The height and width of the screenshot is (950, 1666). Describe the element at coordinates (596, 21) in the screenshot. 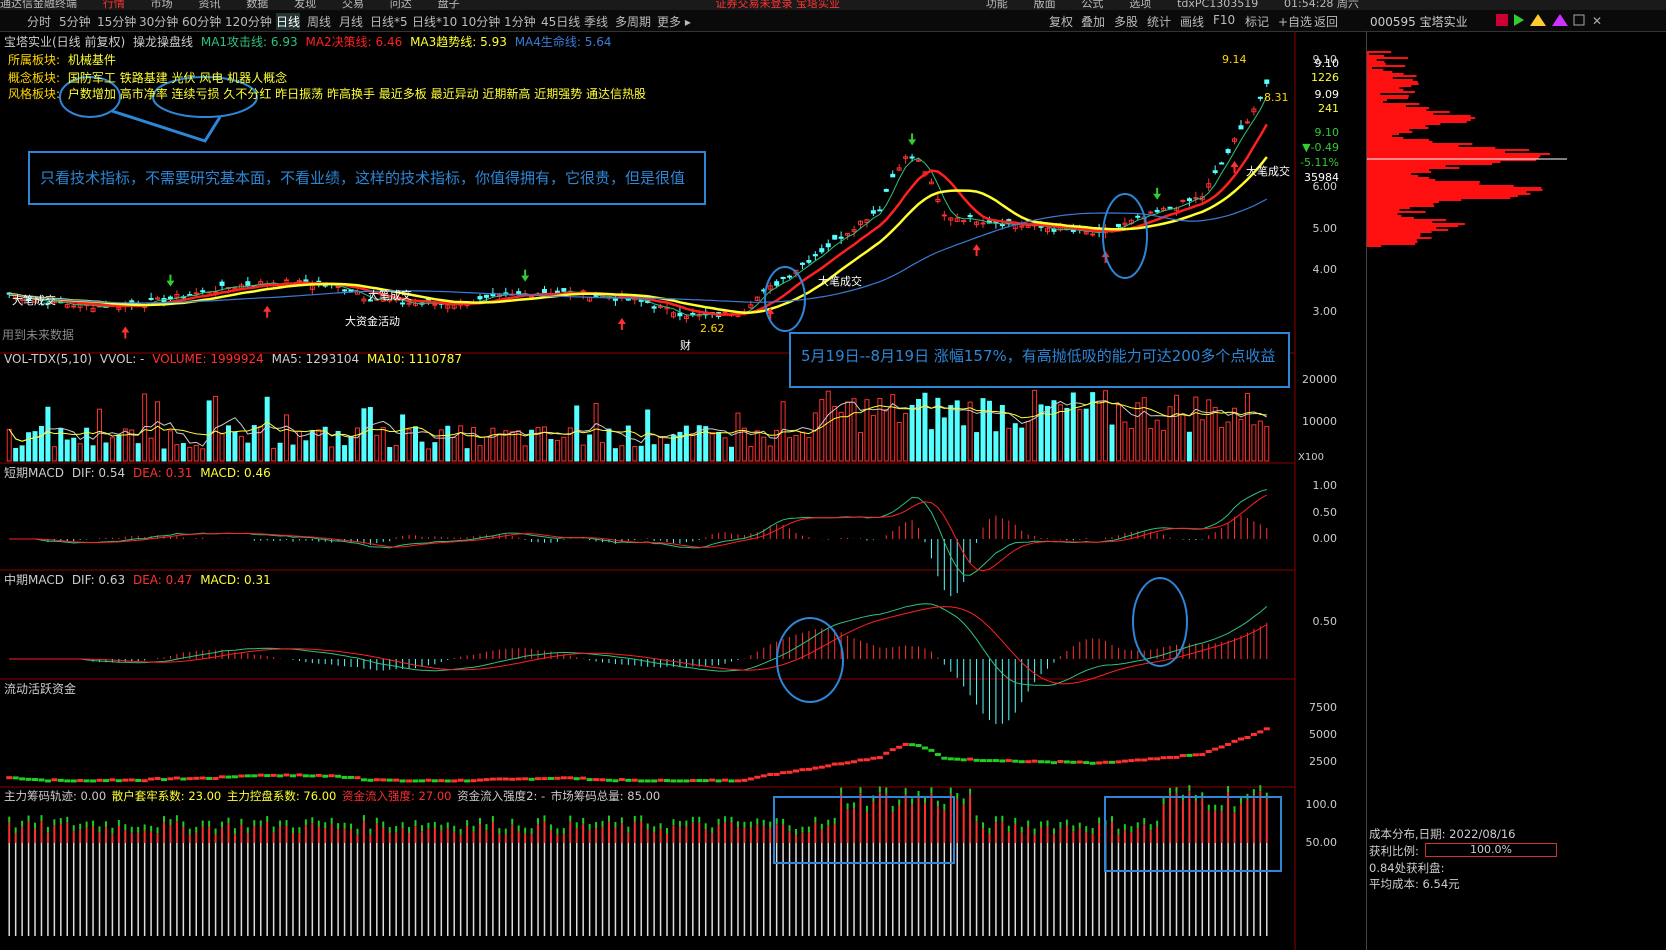

I see `period-season: 季线` at that location.